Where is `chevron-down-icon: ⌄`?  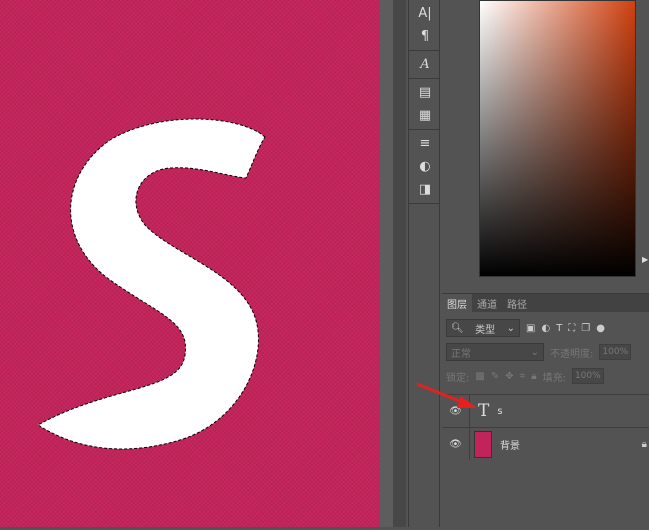
chevron-down-icon: ⌄ is located at coordinates (510, 328).